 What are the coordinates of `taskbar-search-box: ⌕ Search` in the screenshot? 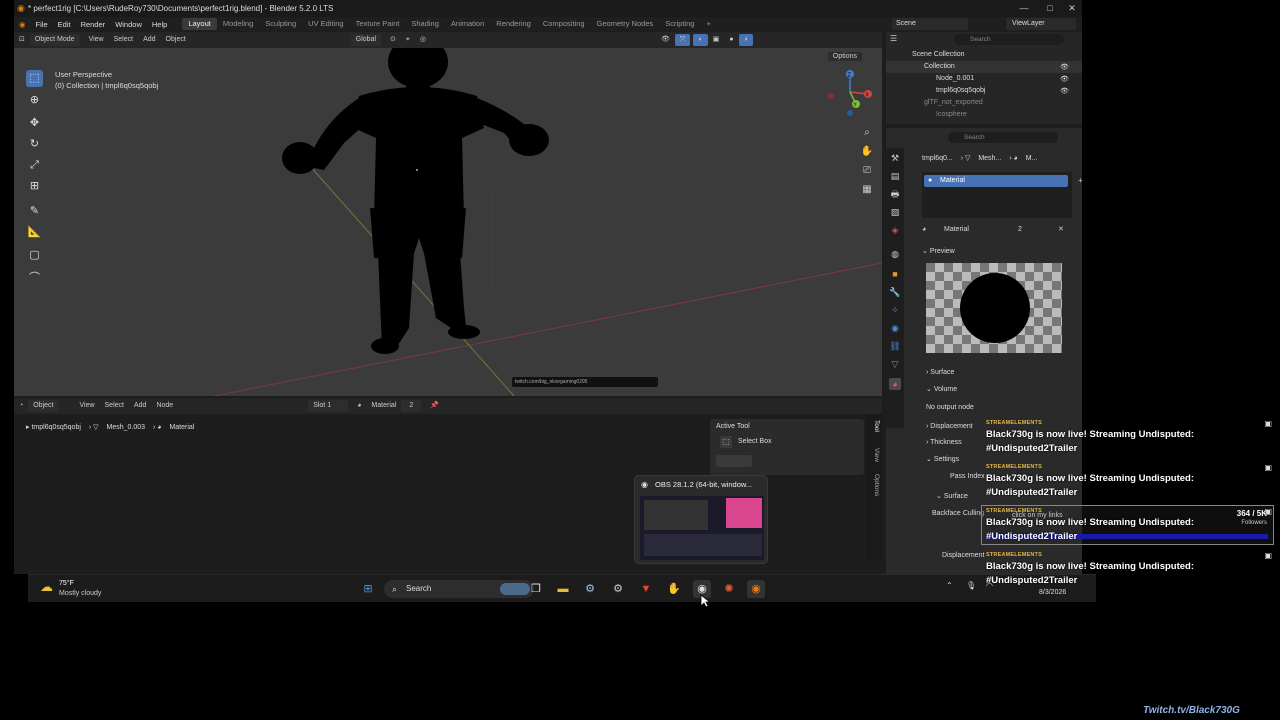 It's located at (459, 589).